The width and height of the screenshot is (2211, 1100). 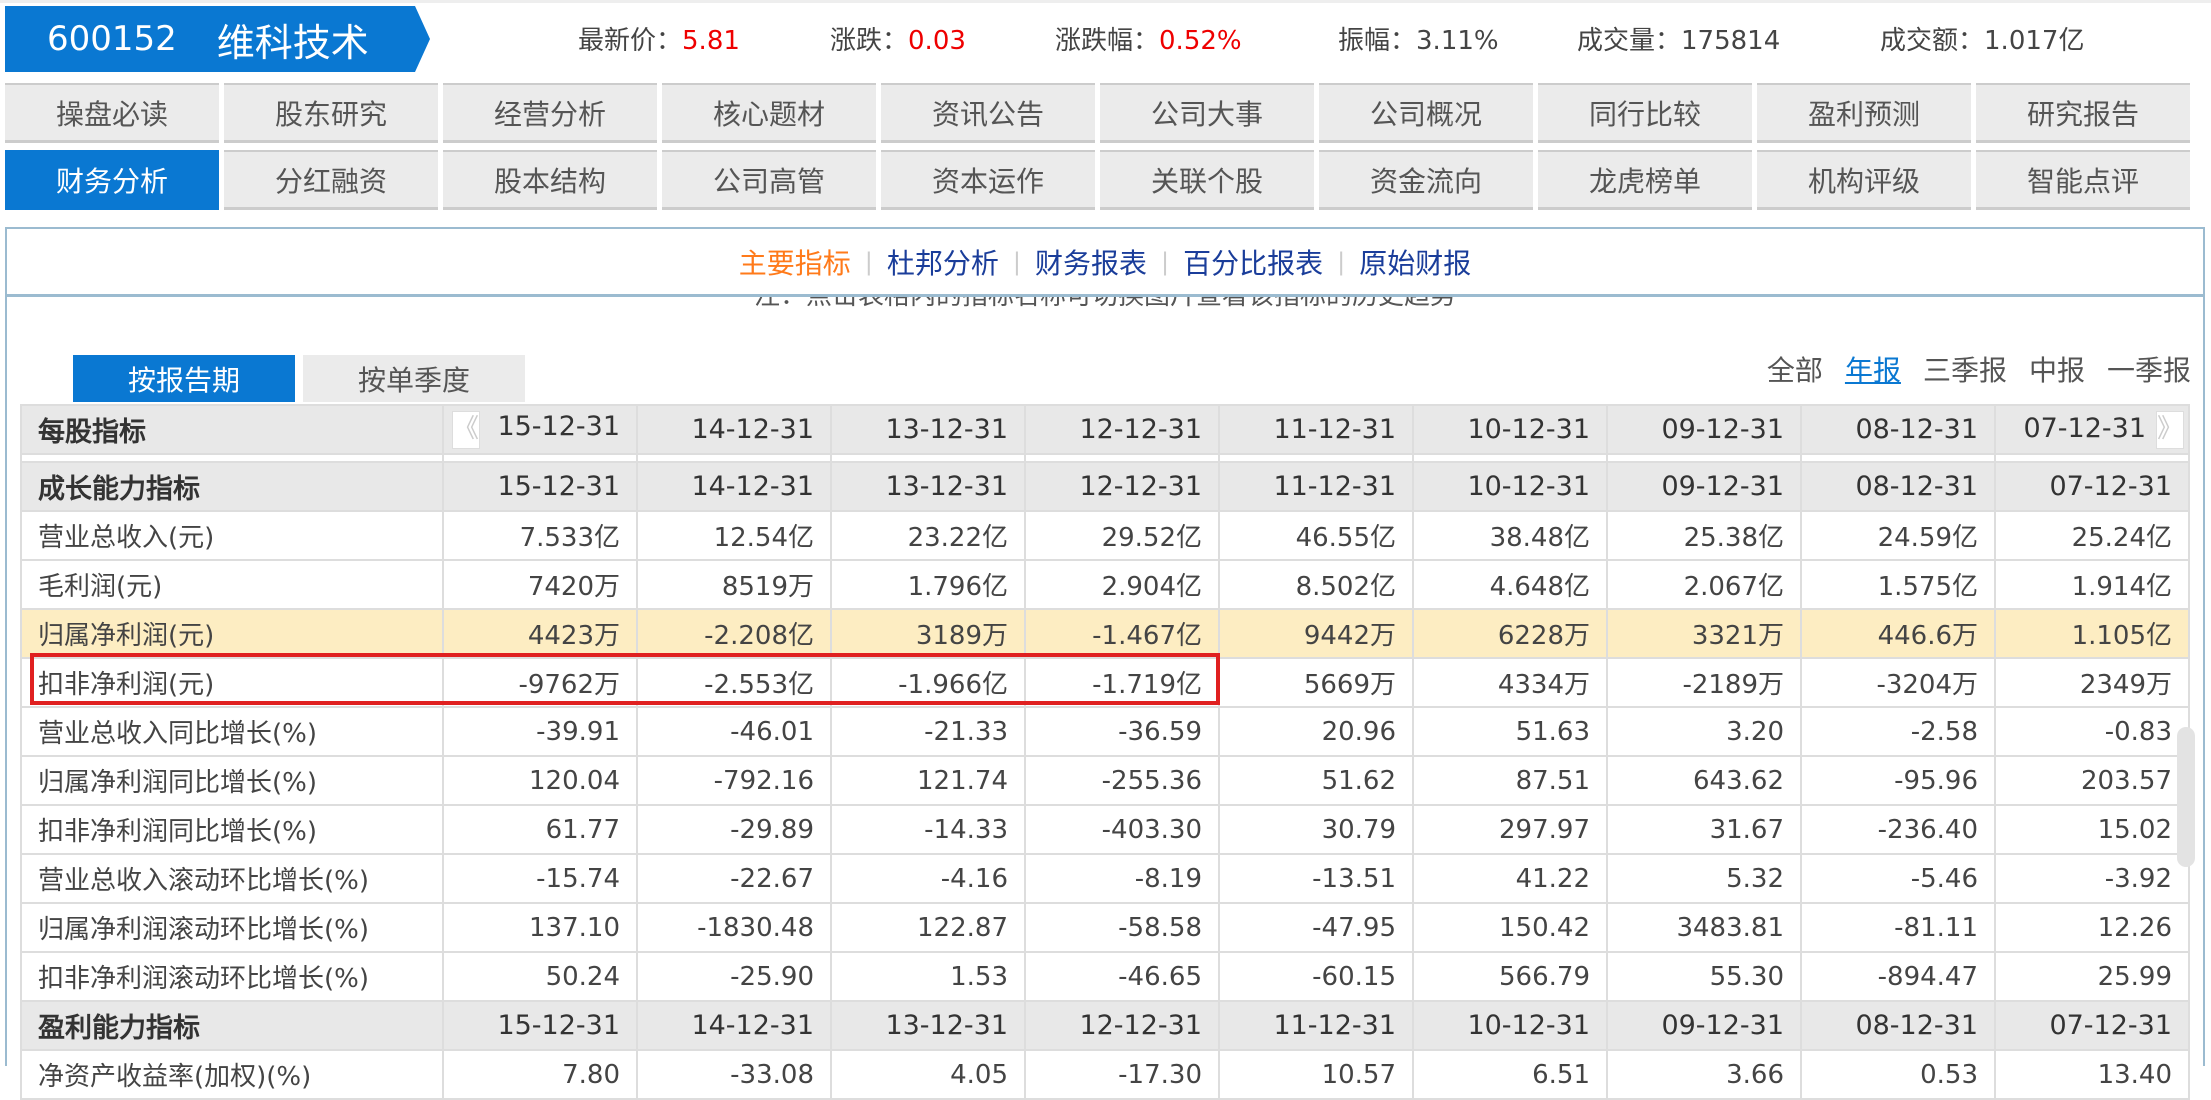 I want to click on indicator-name: 扣非净利润同比增长(%), so click(x=232, y=829).